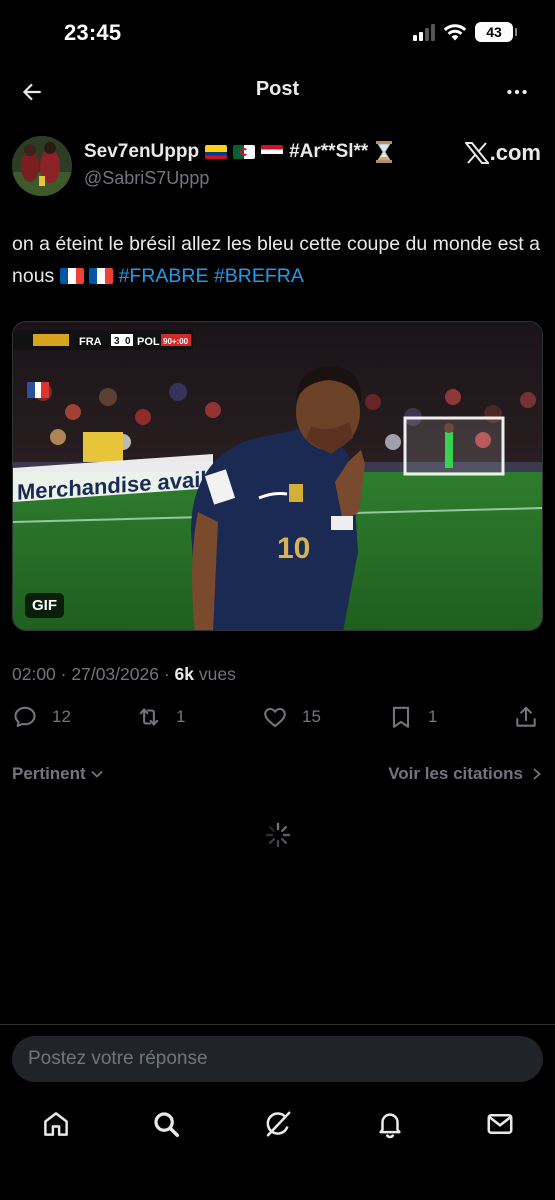 This screenshot has height=1200, width=555. I want to click on shirt-number: 10, so click(293, 548).